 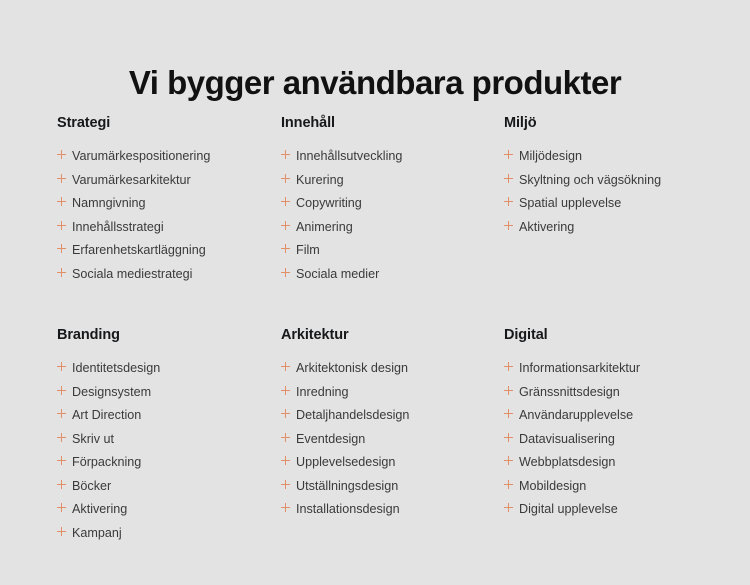 I want to click on list-item: Upplevelsedesign, so click(x=392, y=462).